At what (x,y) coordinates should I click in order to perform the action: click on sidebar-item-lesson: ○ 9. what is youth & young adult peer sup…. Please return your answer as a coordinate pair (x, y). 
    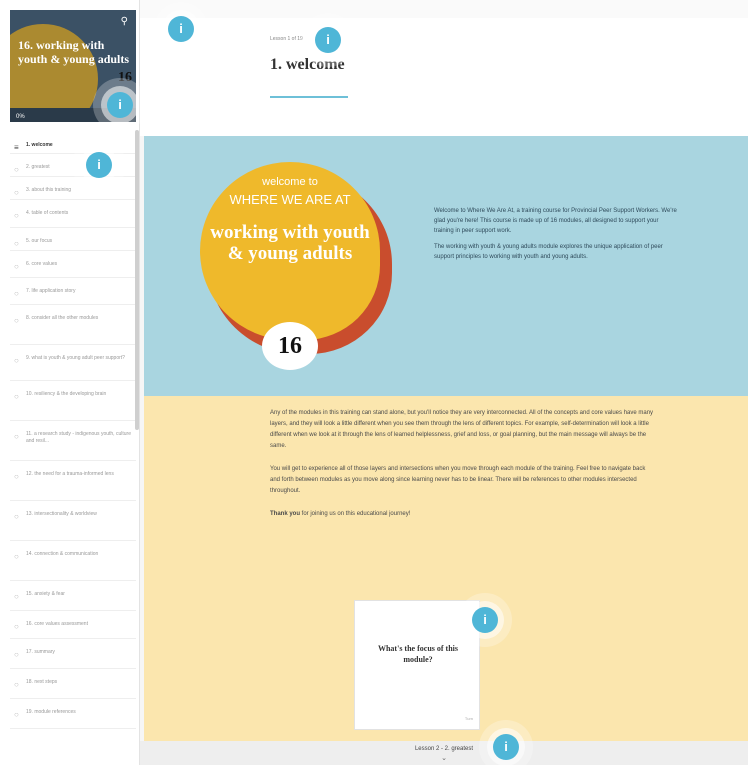
    Looking at the image, I should click on (73, 363).